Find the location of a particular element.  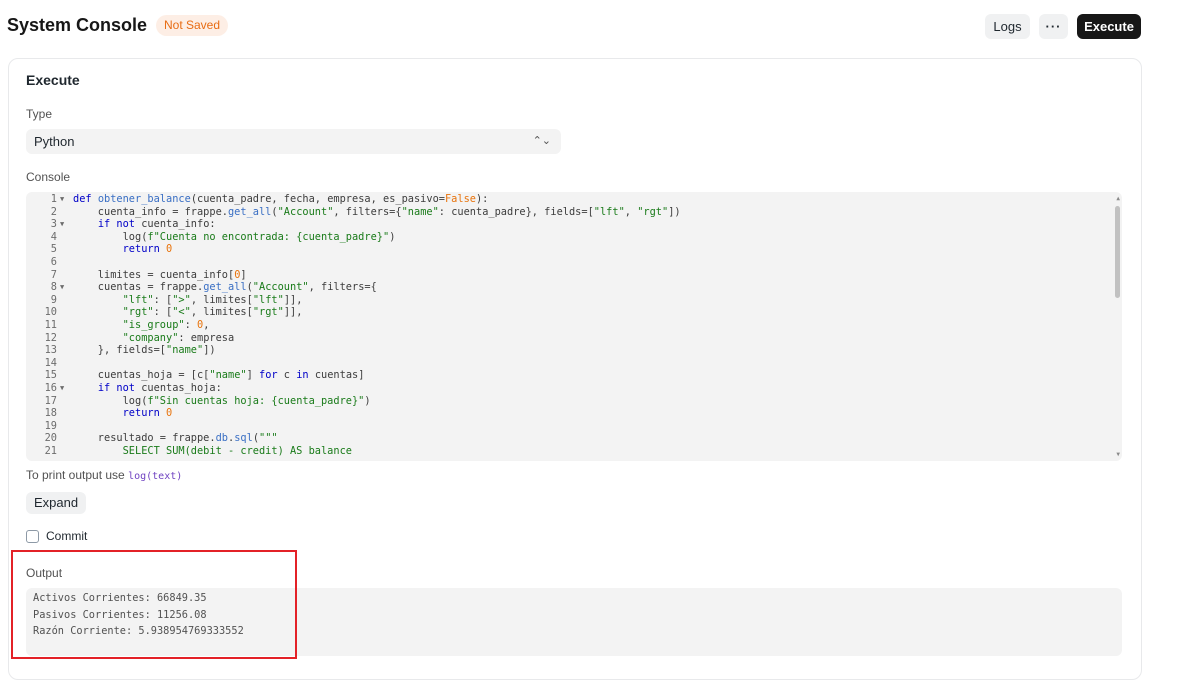

editor-scrollbar: ▲ ▼ is located at coordinates (1117, 326).